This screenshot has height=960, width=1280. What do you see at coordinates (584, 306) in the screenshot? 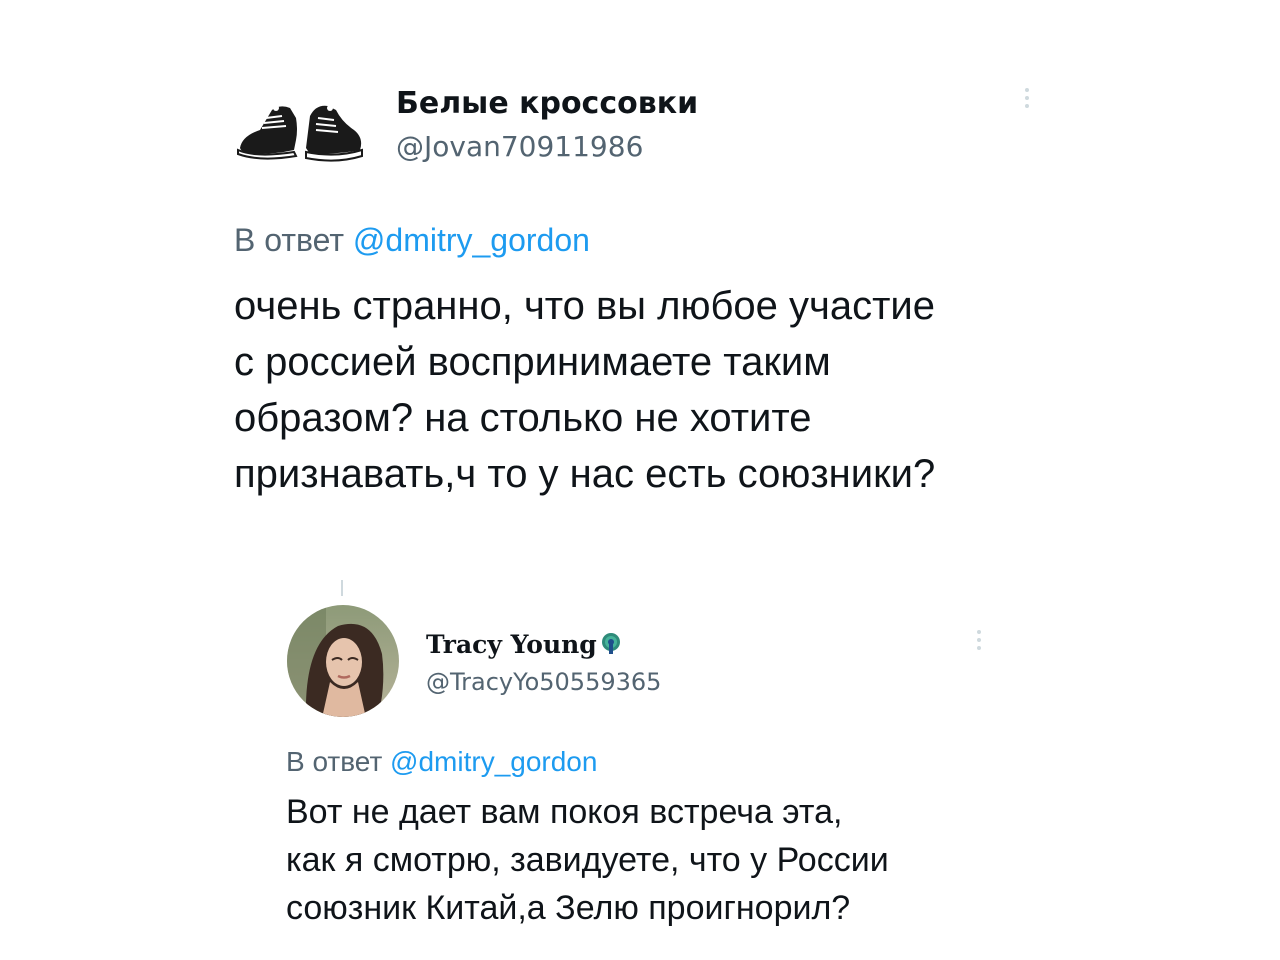
I see `tweet-text-line: очень странно, что вы любое участие` at bounding box center [584, 306].